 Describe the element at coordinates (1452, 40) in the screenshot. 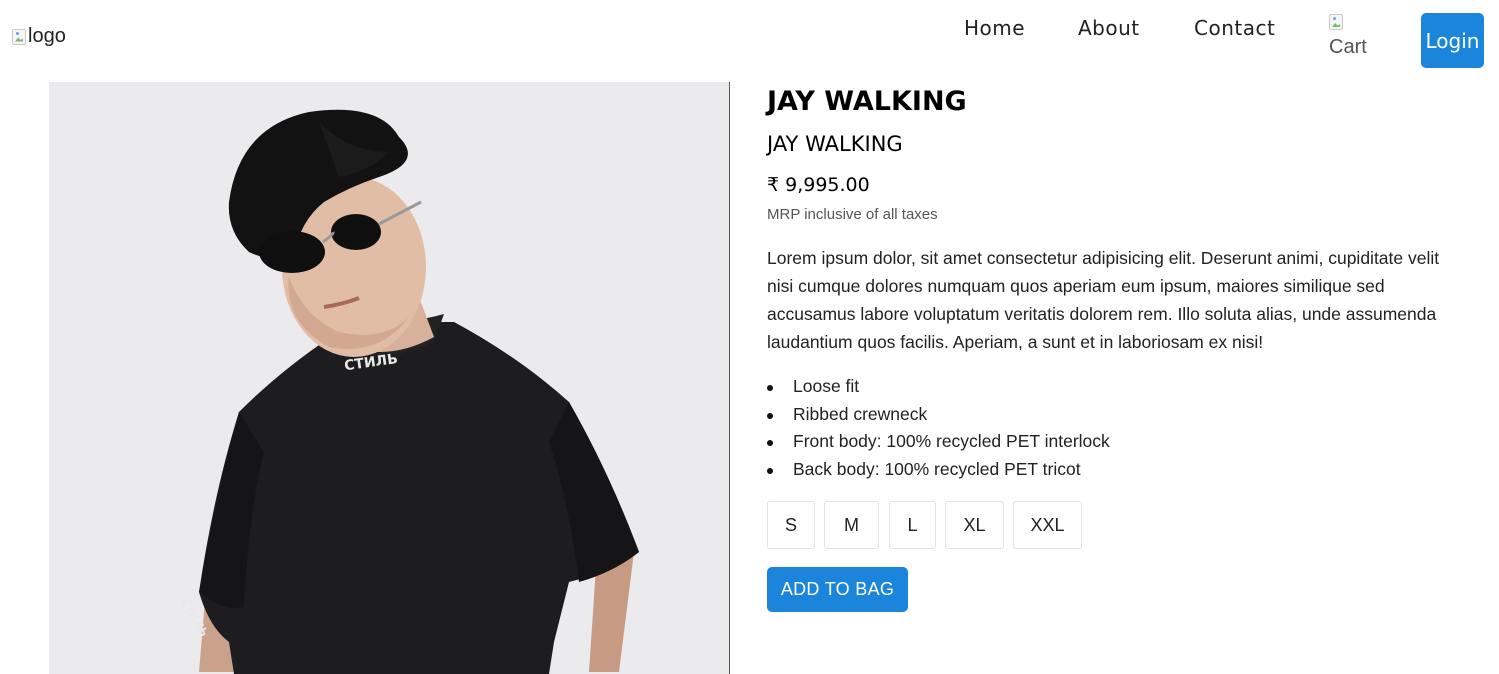

I see `login-button: Login` at that location.